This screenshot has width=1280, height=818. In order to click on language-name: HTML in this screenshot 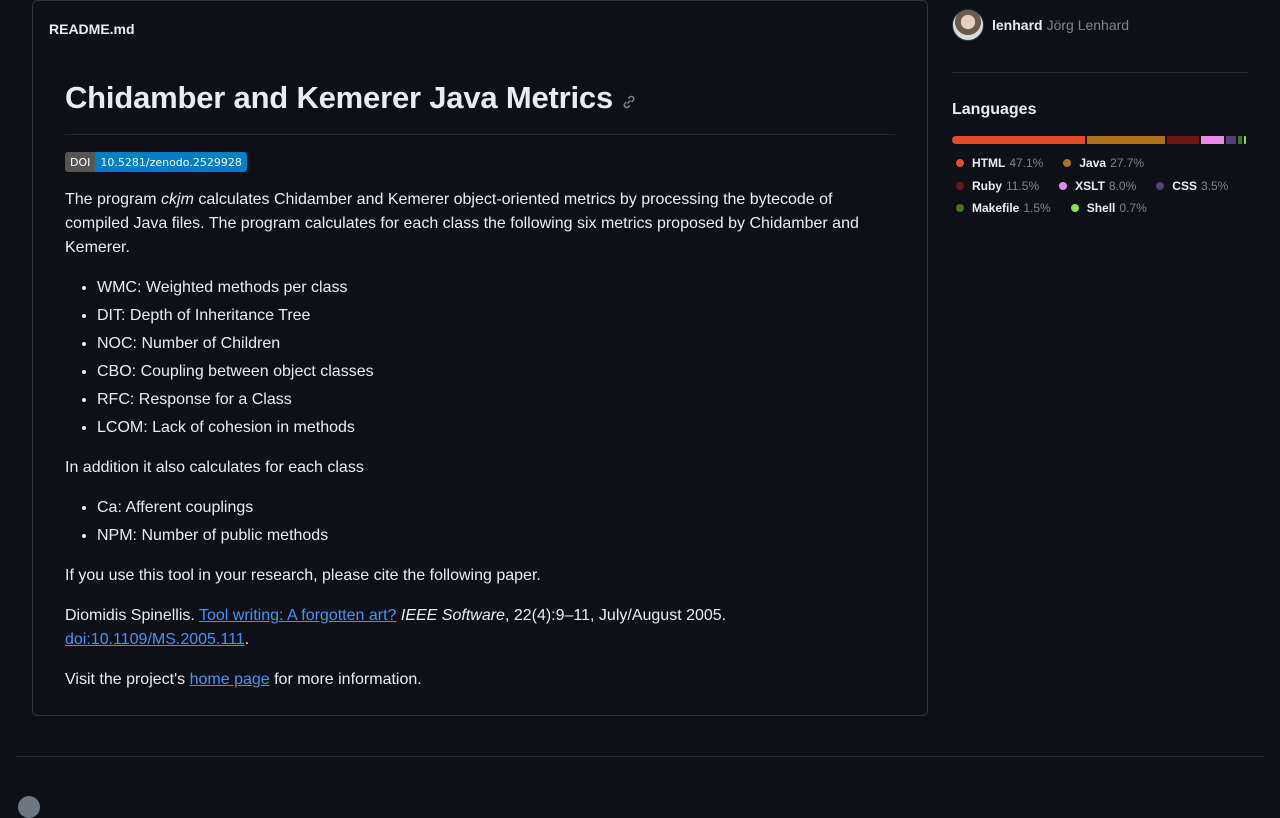, I will do `click(989, 163)`.